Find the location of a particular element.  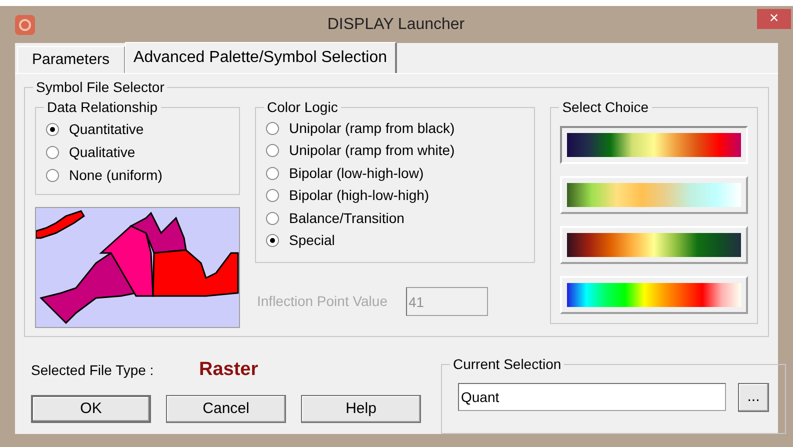

current-selection-field: Quant is located at coordinates (592, 397).